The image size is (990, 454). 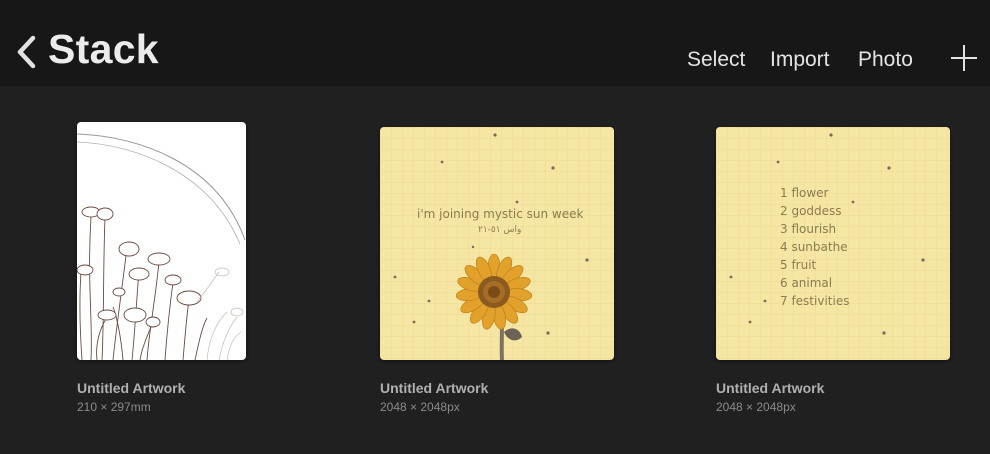 I want to click on artwork-subcaption: واس ٥١-٢١, so click(x=500, y=230).